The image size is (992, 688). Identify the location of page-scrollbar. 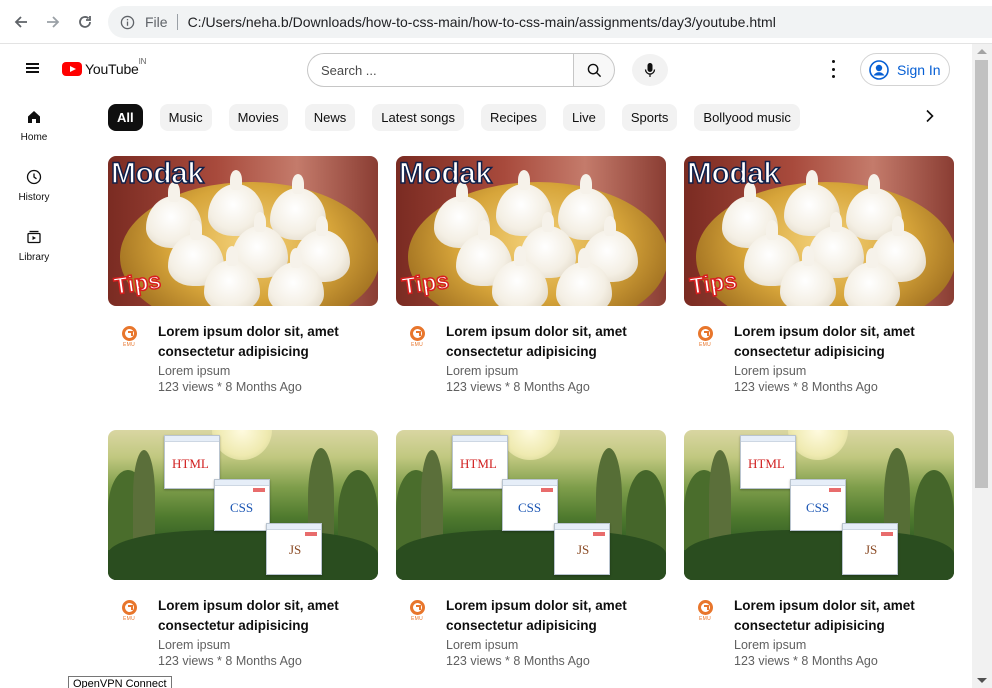
(982, 366).